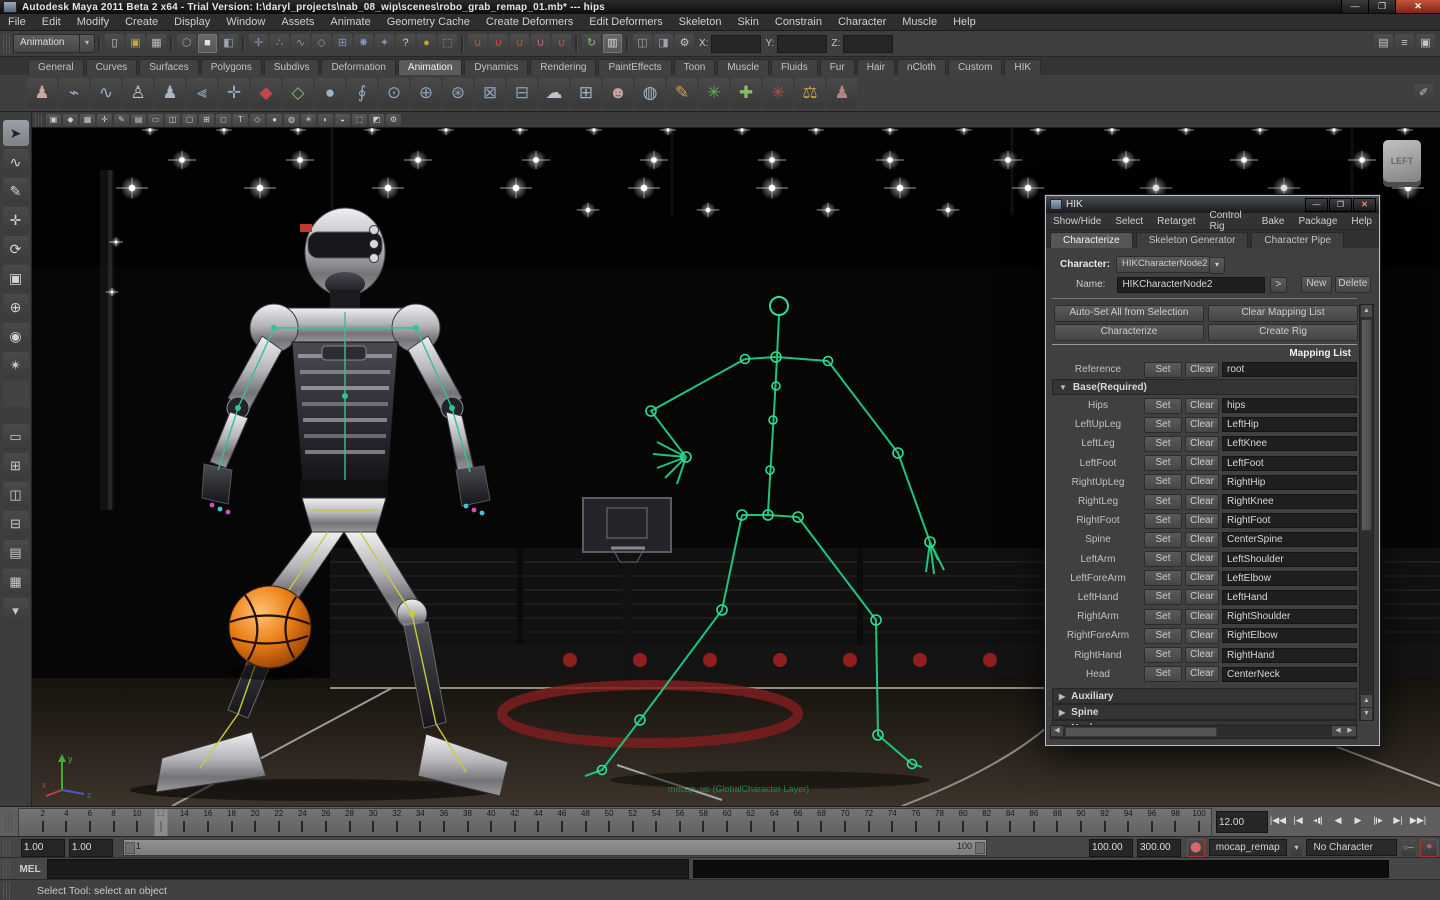  What do you see at coordinates (684, 43) in the screenshot?
I see `render-settings-icon: ⚙` at bounding box center [684, 43].